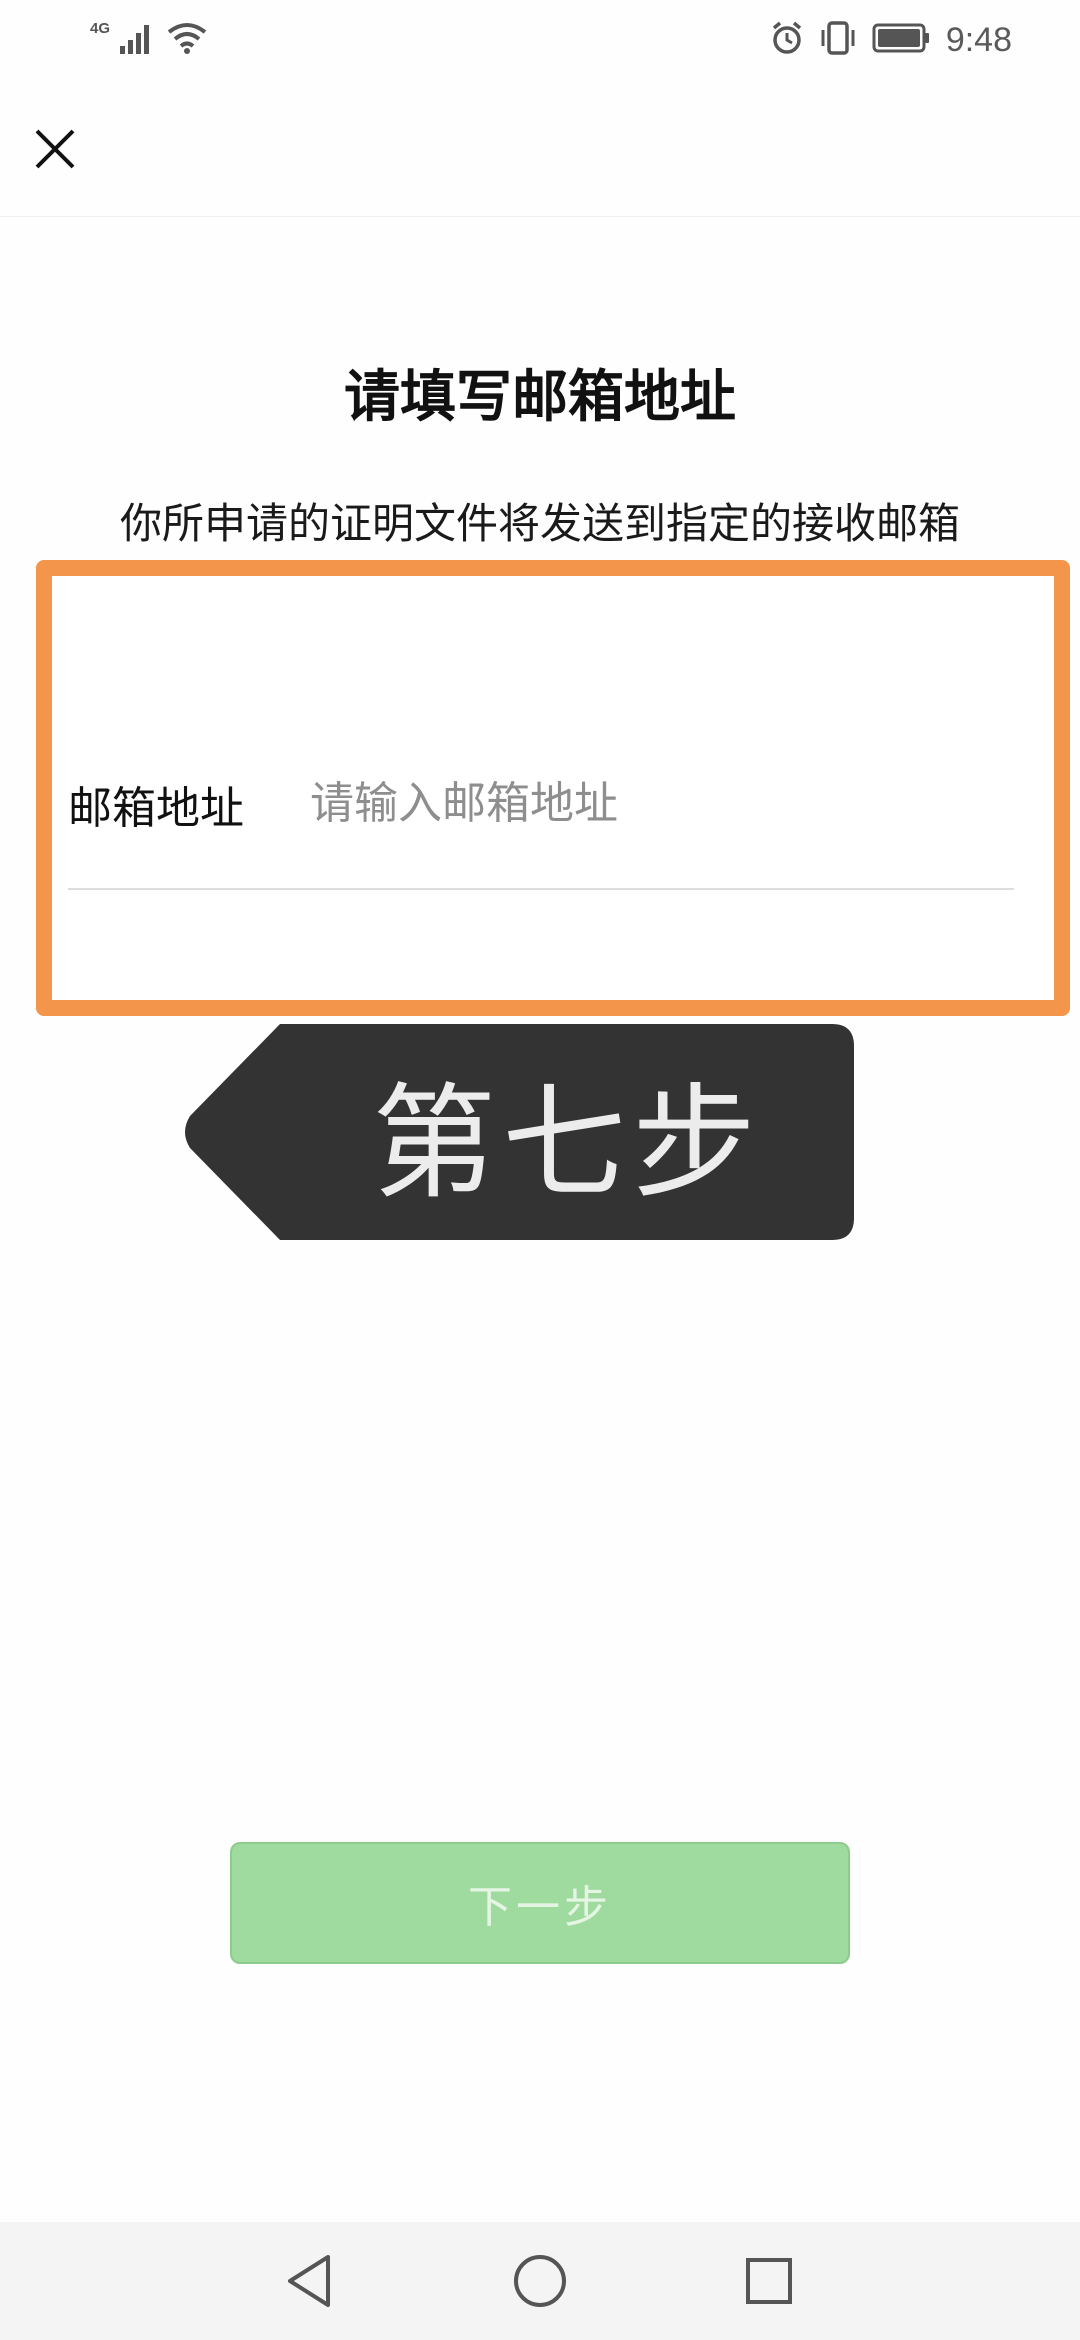 The image size is (1080, 2340). Describe the element at coordinates (187, 40) in the screenshot. I see `wifi-icon` at that location.